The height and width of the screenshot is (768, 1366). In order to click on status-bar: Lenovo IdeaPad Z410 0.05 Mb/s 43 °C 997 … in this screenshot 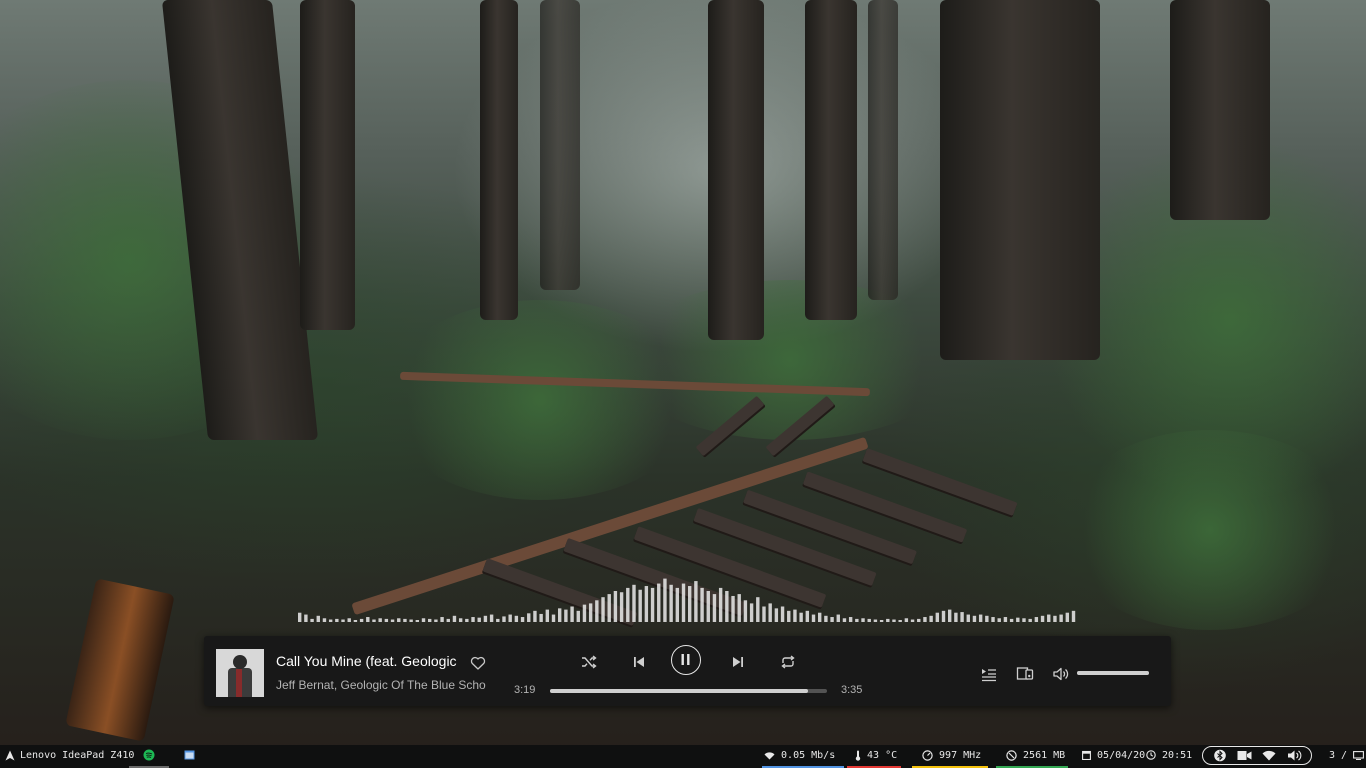, I will do `click(683, 756)`.